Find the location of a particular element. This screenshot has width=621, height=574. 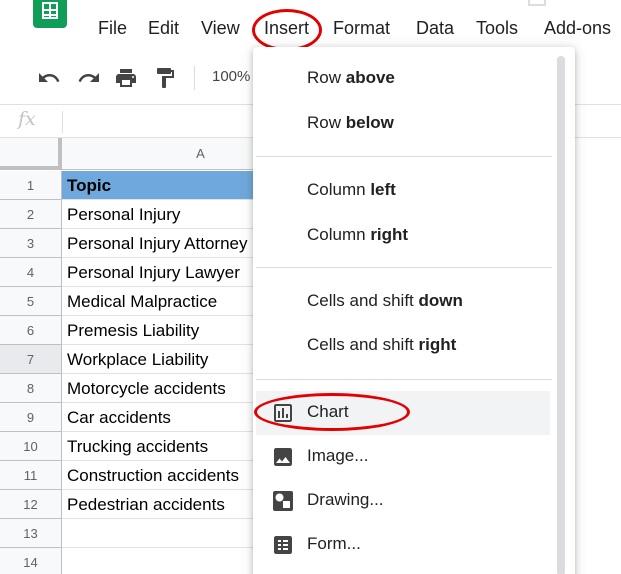

row-number: 3 is located at coordinates (31, 243).